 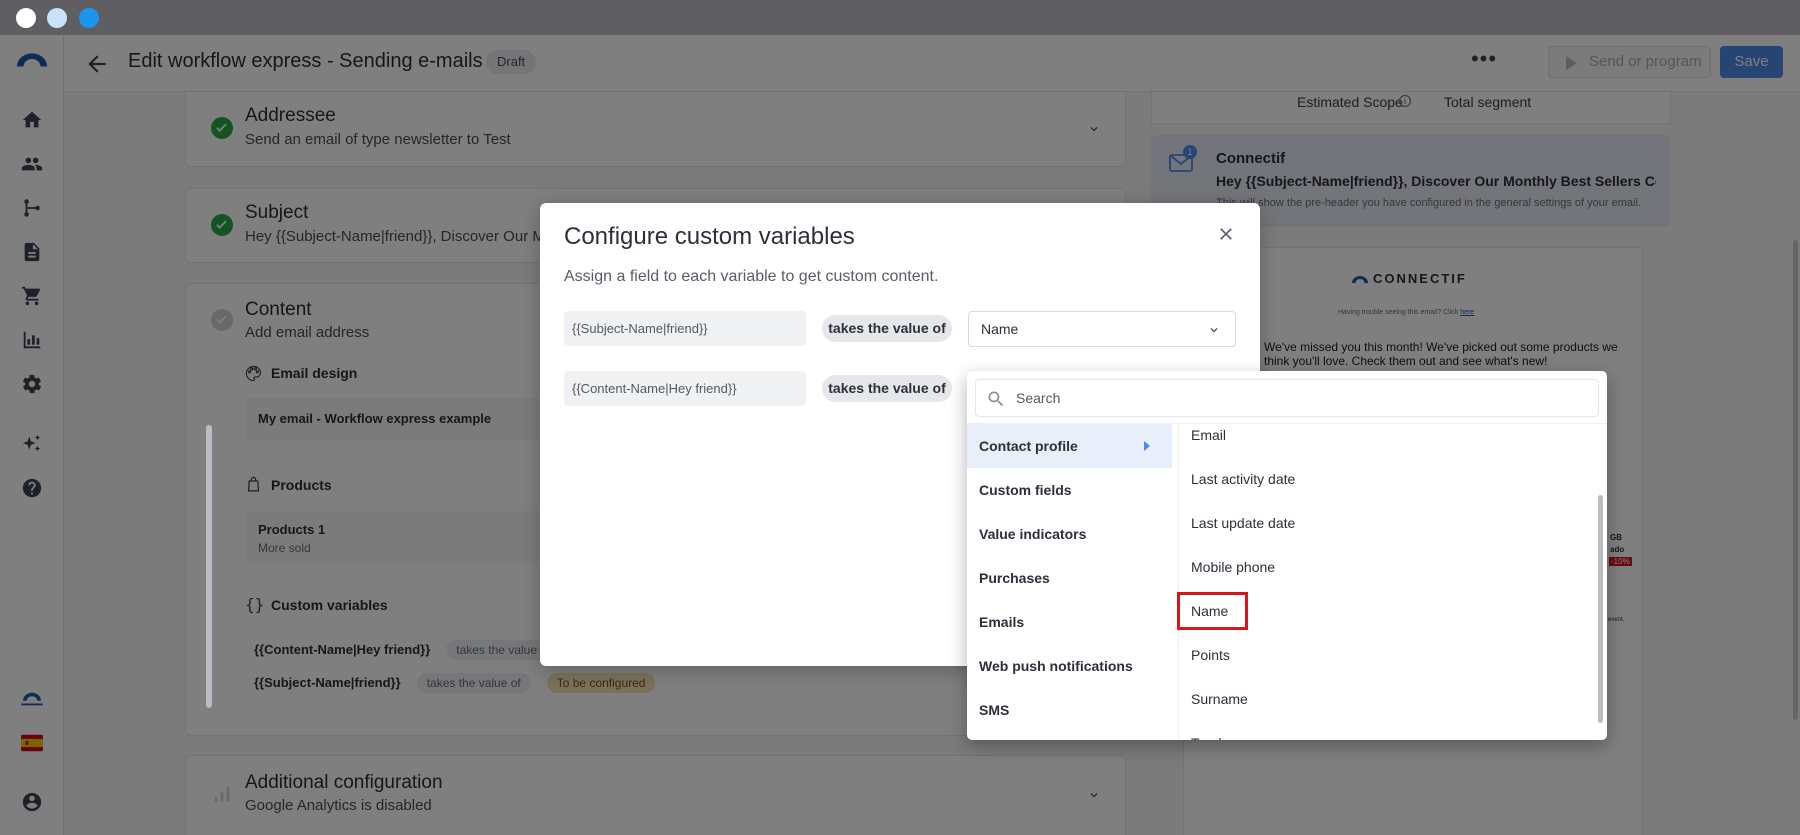 I want to click on dialog-title: Configure custom variables, so click(x=709, y=236).